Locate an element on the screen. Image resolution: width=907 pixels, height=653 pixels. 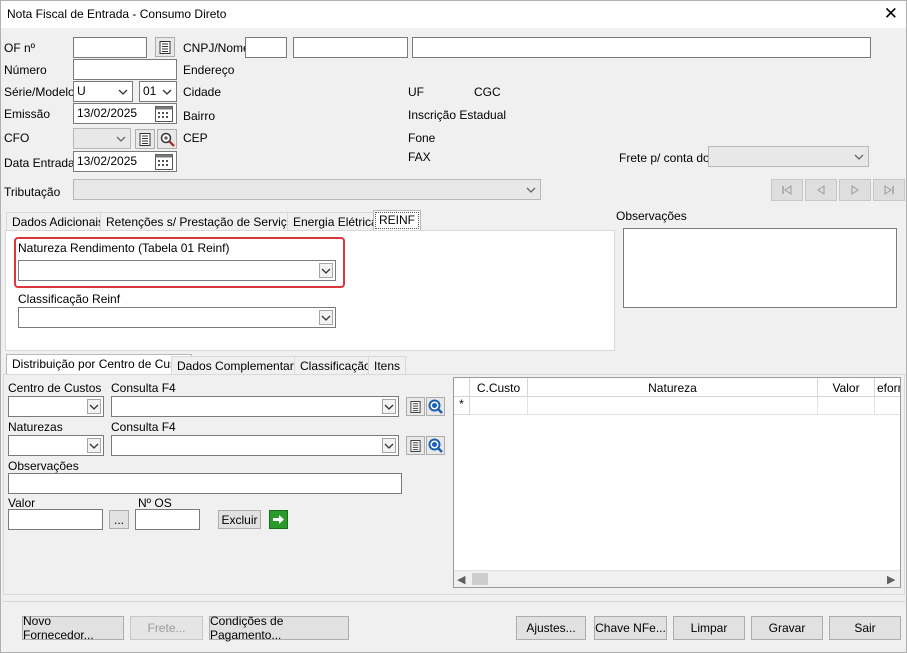
tributacao-label: Tributação is located at coordinates (32, 192).